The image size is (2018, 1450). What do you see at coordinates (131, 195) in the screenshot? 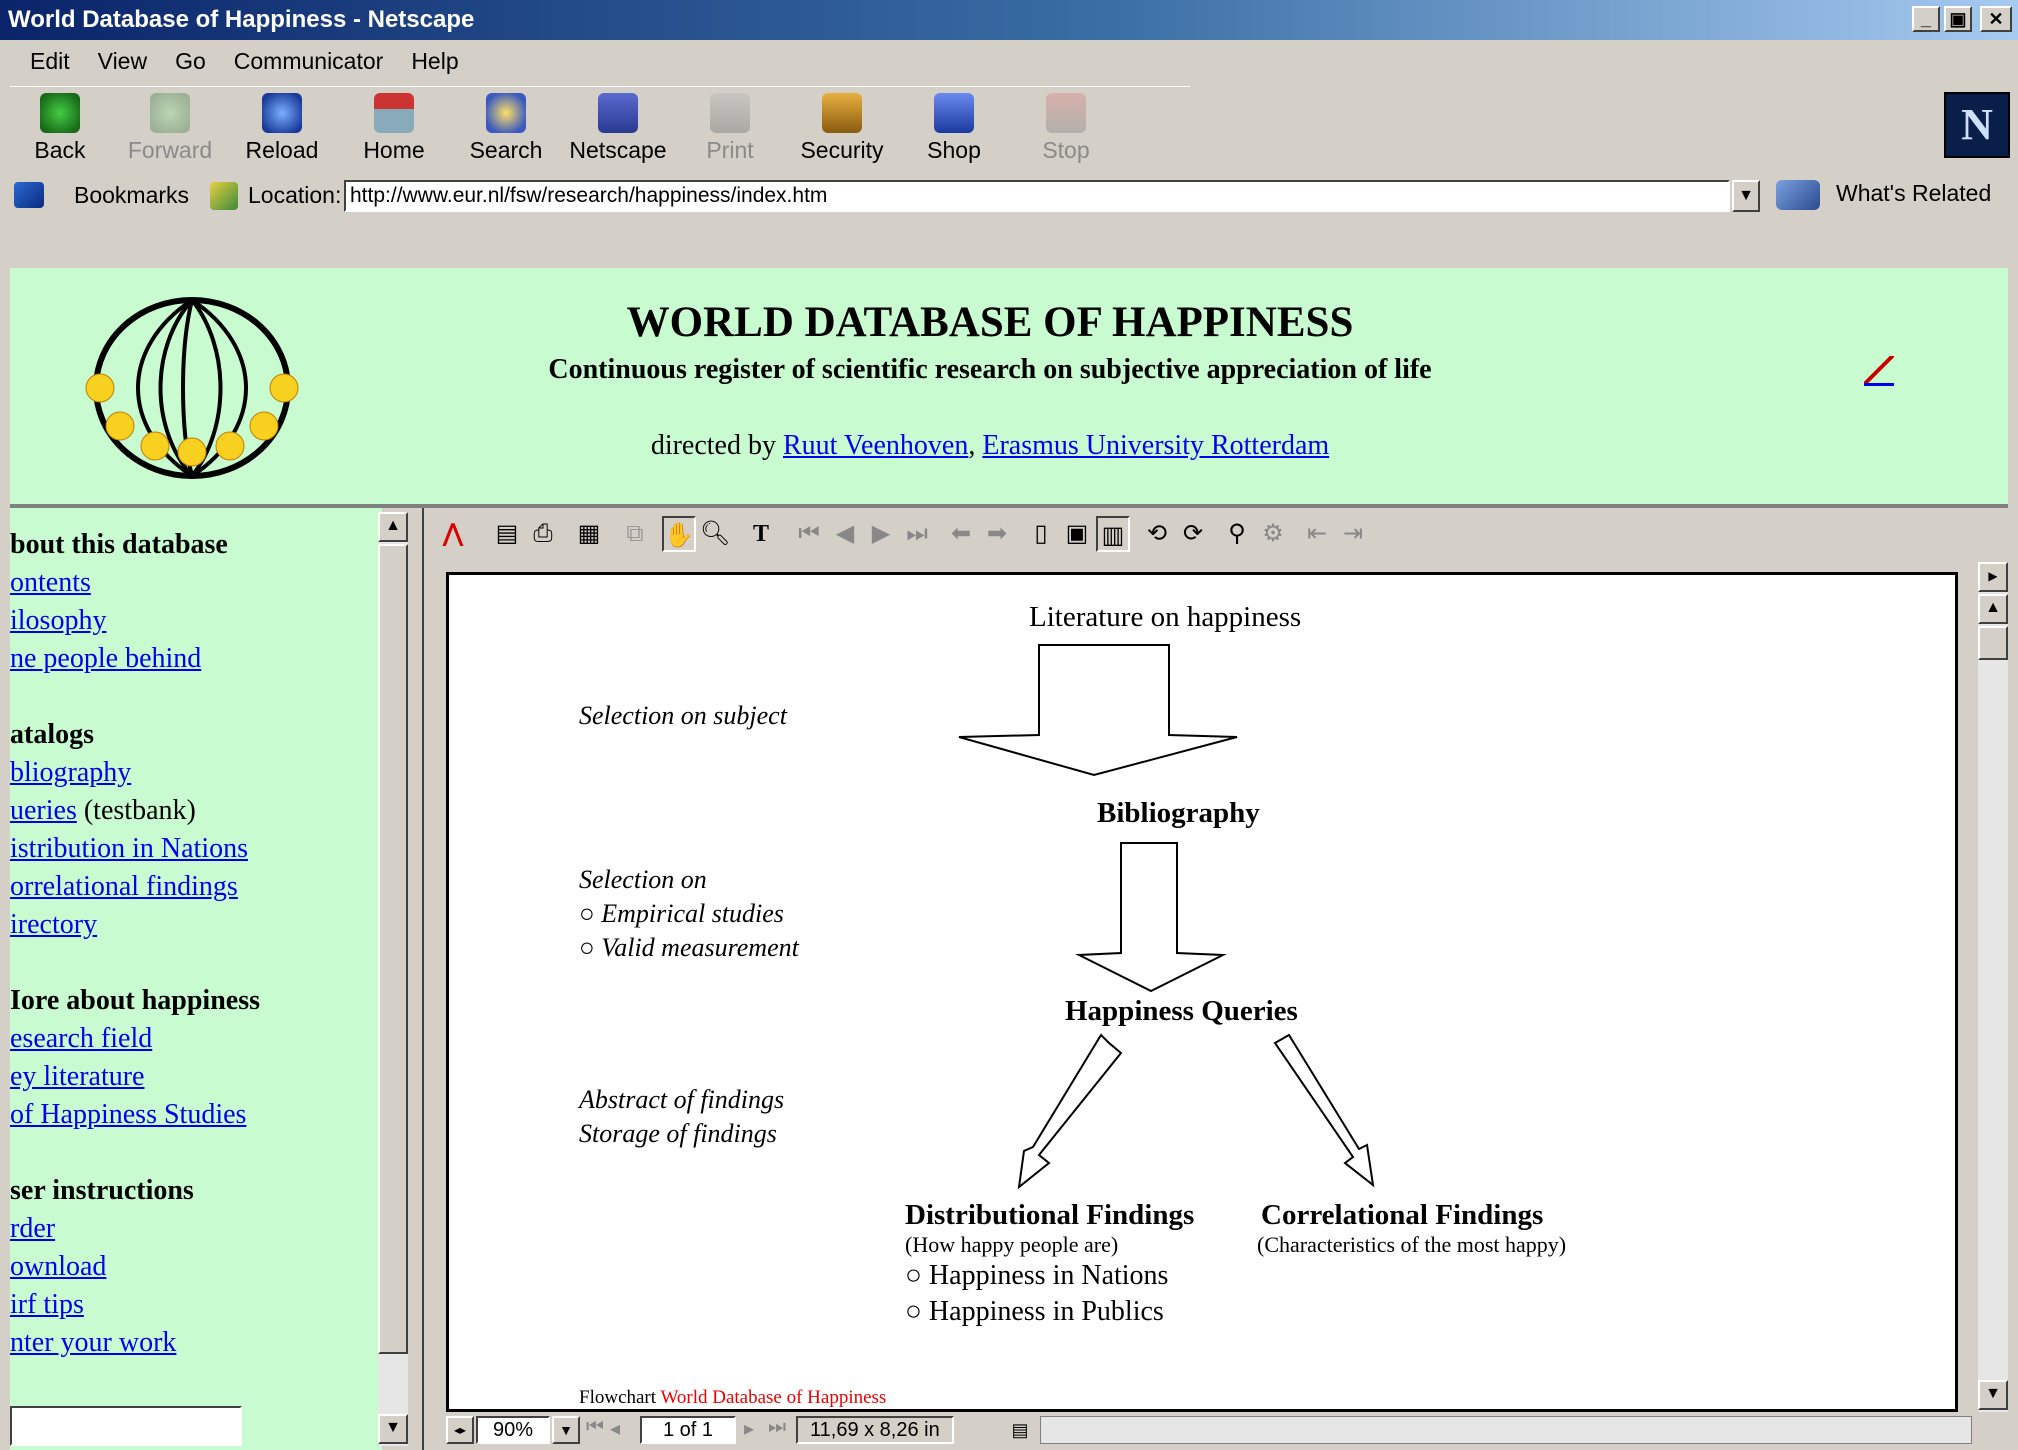
I see `bookmarks-button: Bookmarks` at bounding box center [131, 195].